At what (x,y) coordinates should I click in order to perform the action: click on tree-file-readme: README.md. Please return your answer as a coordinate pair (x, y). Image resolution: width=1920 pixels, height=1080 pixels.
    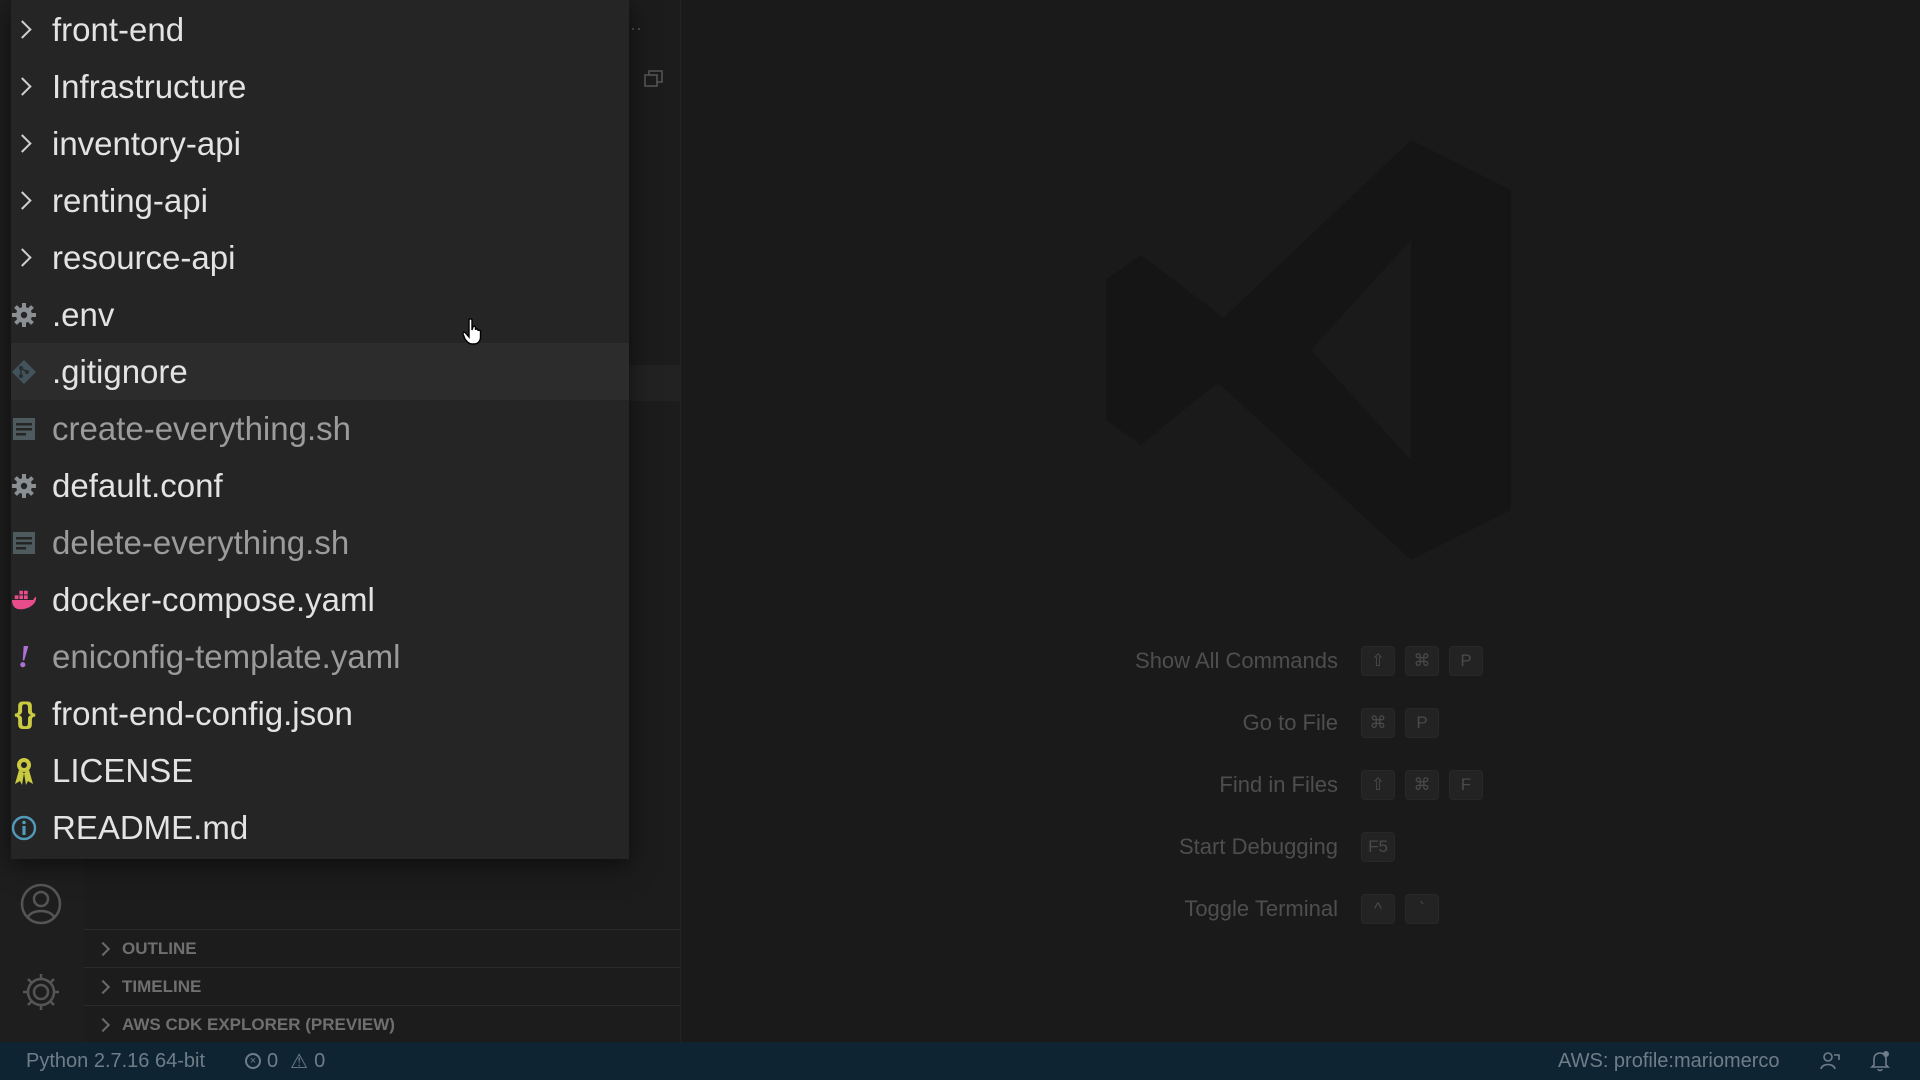
    Looking at the image, I should click on (320, 827).